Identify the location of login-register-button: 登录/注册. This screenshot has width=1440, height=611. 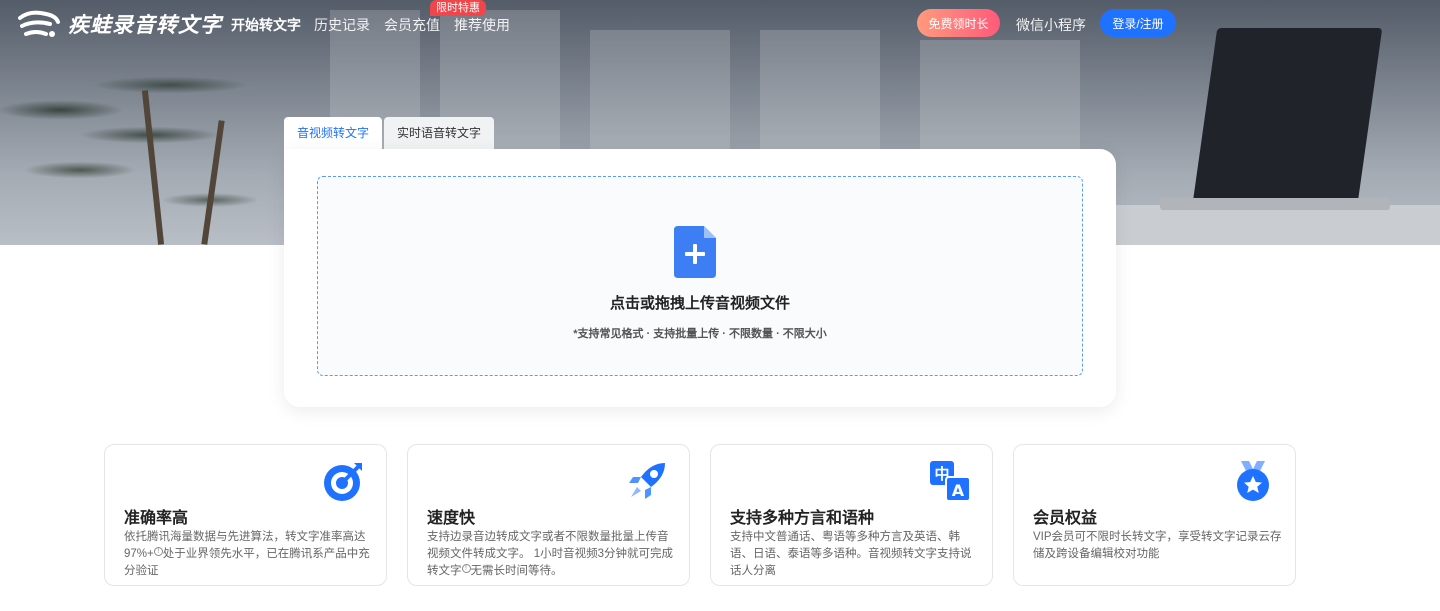
(1138, 23).